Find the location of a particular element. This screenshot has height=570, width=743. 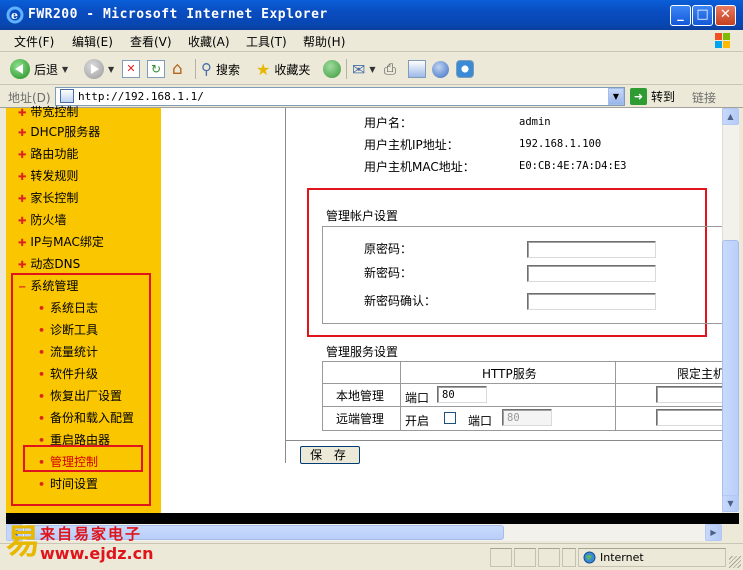

favorites-button: ★ 收藏夹 is located at coordinates (283, 69).